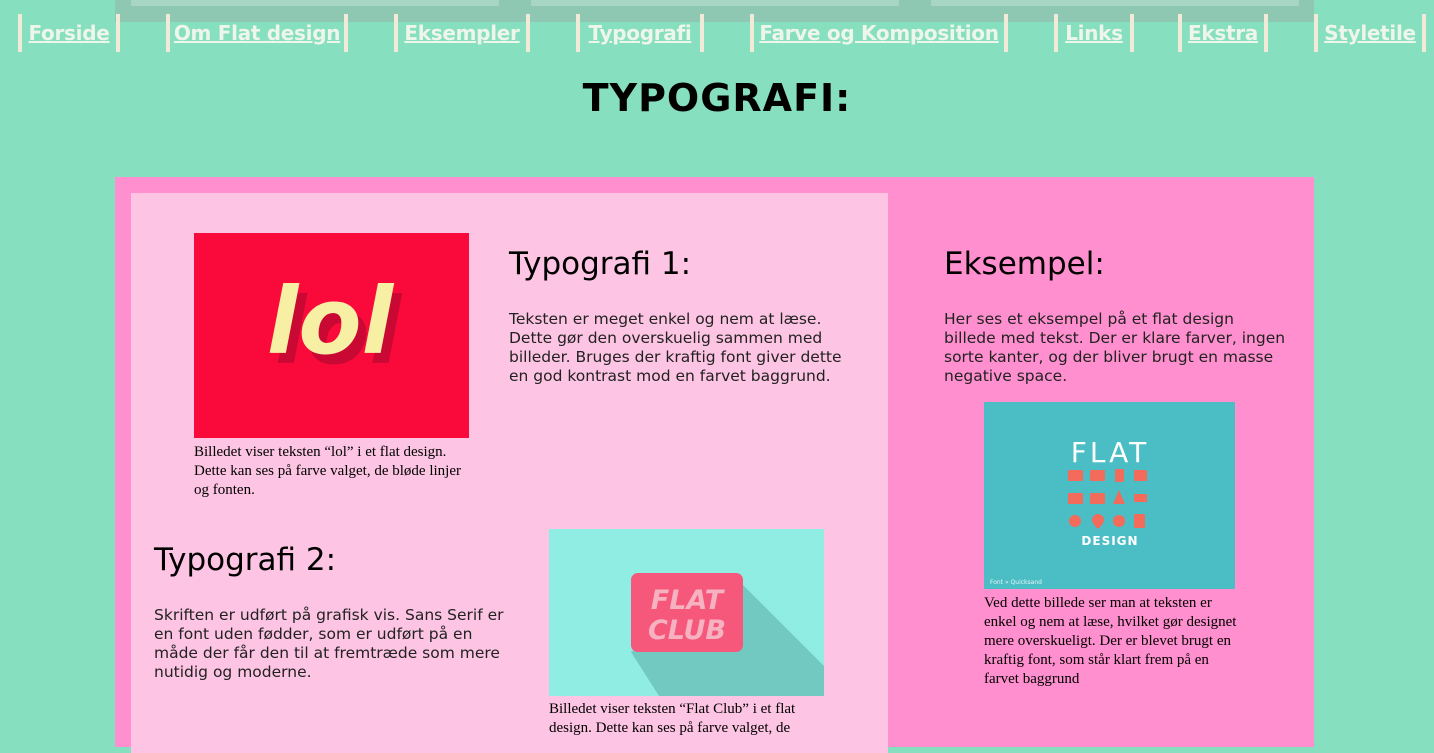 This screenshot has height=753, width=1434. I want to click on flat-design-illustration: FLAT DESIGN Font » Quicksand, so click(1069, 511).